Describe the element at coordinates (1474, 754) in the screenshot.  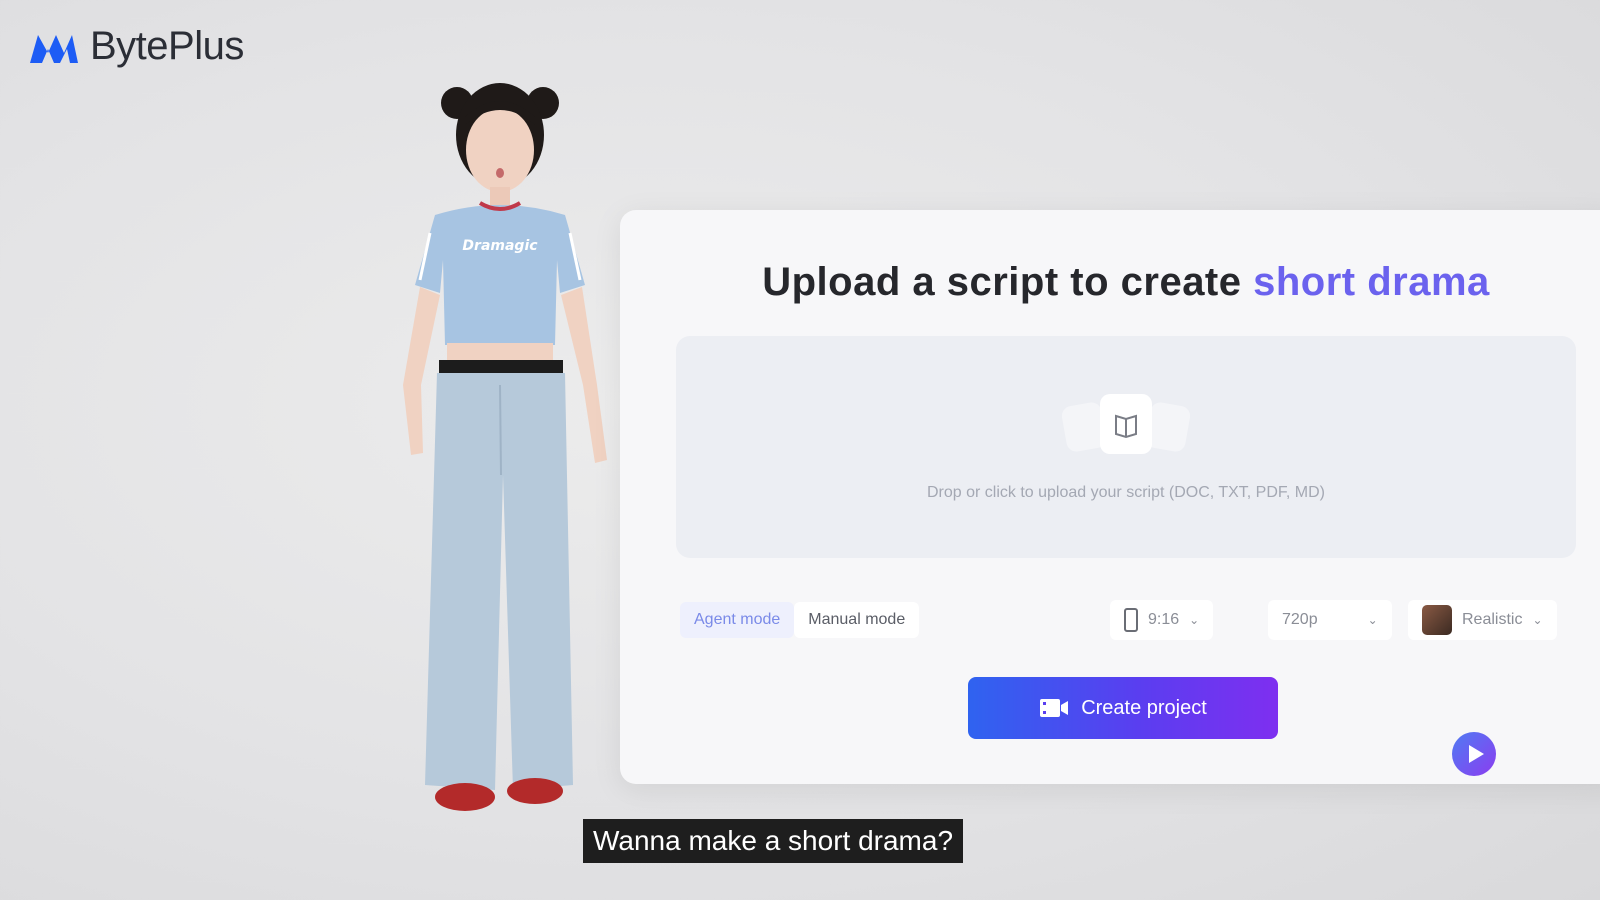
I see `play-icon` at that location.